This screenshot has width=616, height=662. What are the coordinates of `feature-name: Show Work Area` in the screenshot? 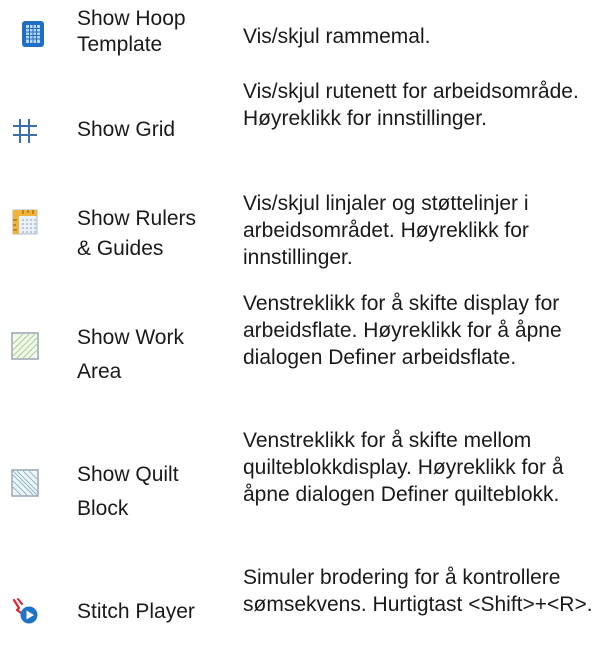 It's located at (130, 354).